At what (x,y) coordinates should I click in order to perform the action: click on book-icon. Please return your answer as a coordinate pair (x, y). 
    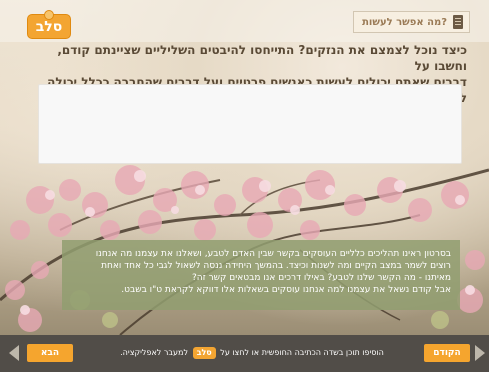
    Looking at the image, I should click on (458, 22).